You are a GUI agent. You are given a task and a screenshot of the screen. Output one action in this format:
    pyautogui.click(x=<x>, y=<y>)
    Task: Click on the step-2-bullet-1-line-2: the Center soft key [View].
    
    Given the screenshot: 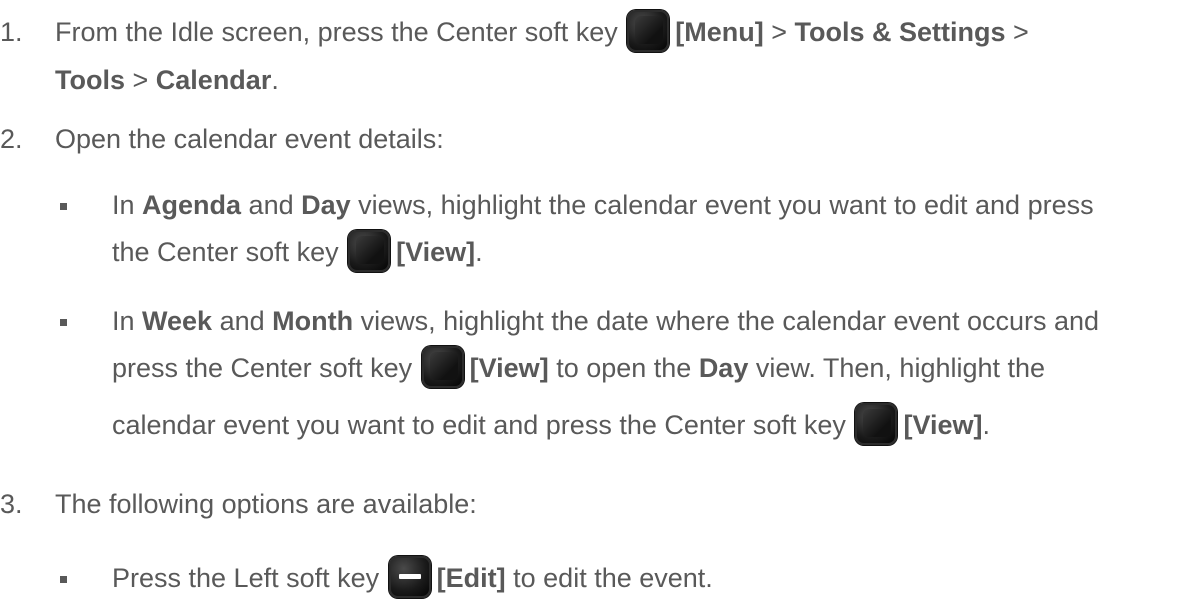 What is the action you would take?
    pyautogui.click(x=297, y=252)
    